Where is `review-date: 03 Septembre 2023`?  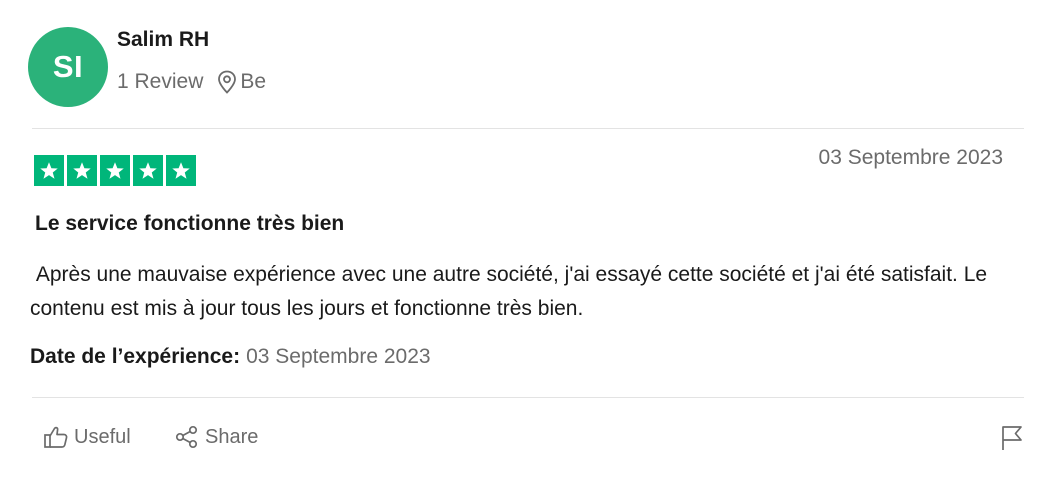 review-date: 03 Septembre 2023 is located at coordinates (910, 157).